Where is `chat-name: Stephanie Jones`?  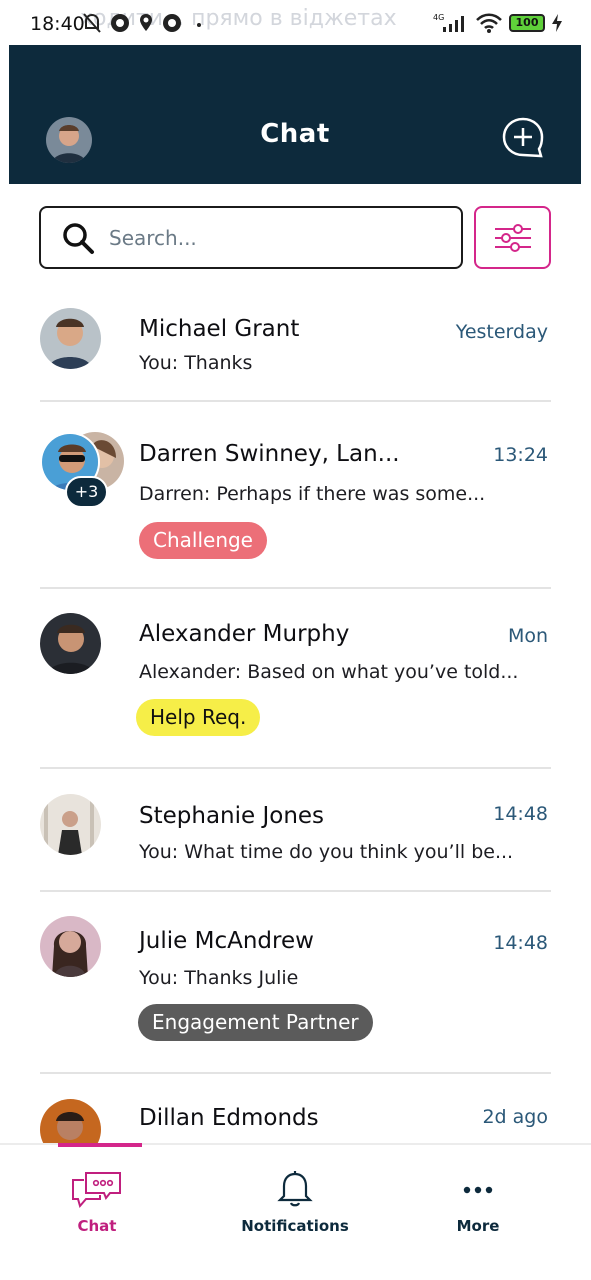
chat-name: Stephanie Jones is located at coordinates (232, 816).